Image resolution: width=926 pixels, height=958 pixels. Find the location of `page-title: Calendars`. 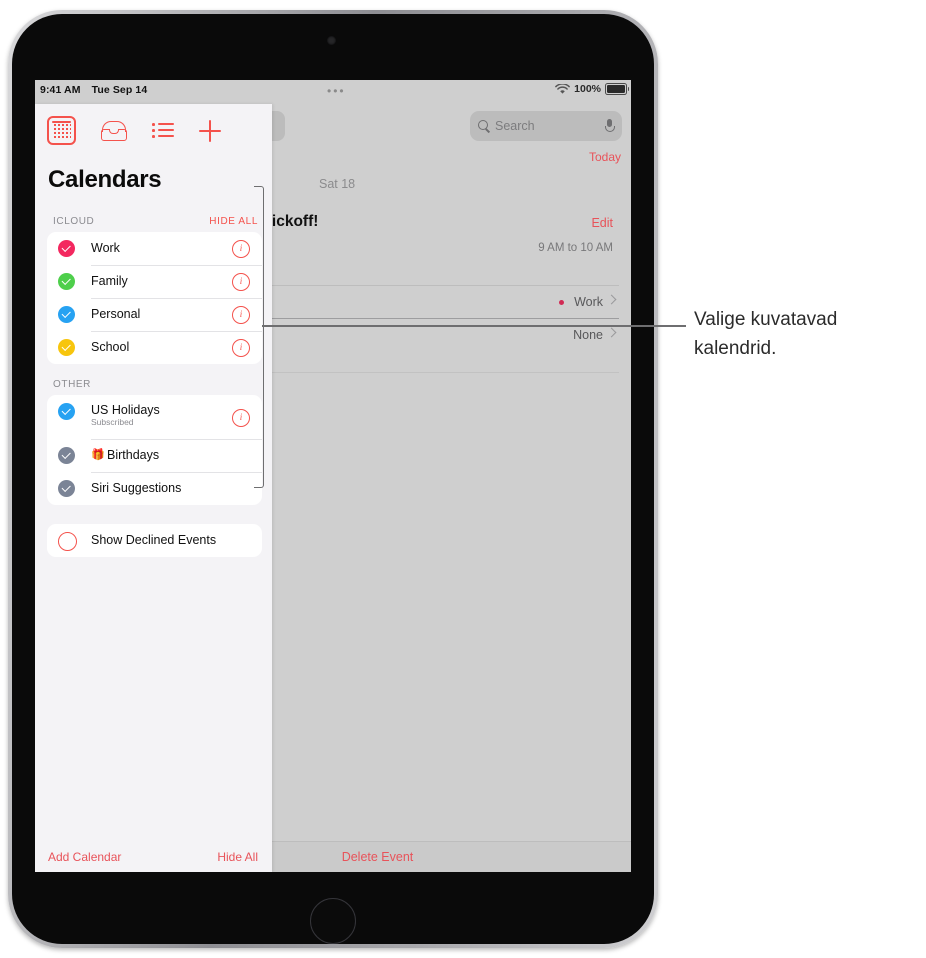

page-title: Calendars is located at coordinates (105, 179).